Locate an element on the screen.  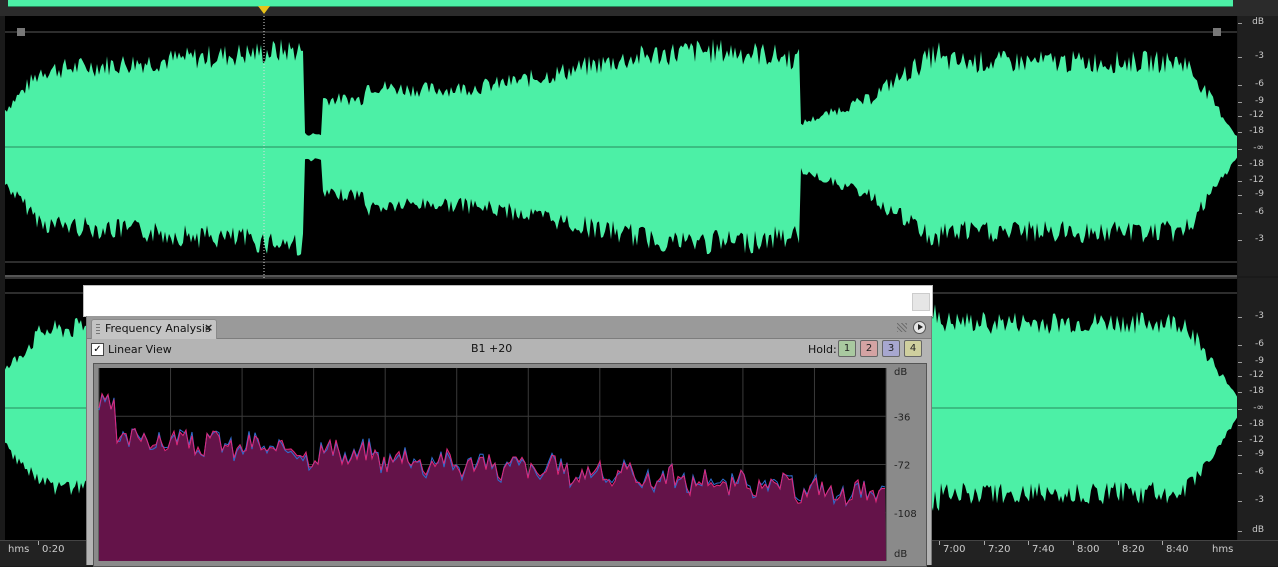
panel-resize-grip-icon is located at coordinates (902, 327).